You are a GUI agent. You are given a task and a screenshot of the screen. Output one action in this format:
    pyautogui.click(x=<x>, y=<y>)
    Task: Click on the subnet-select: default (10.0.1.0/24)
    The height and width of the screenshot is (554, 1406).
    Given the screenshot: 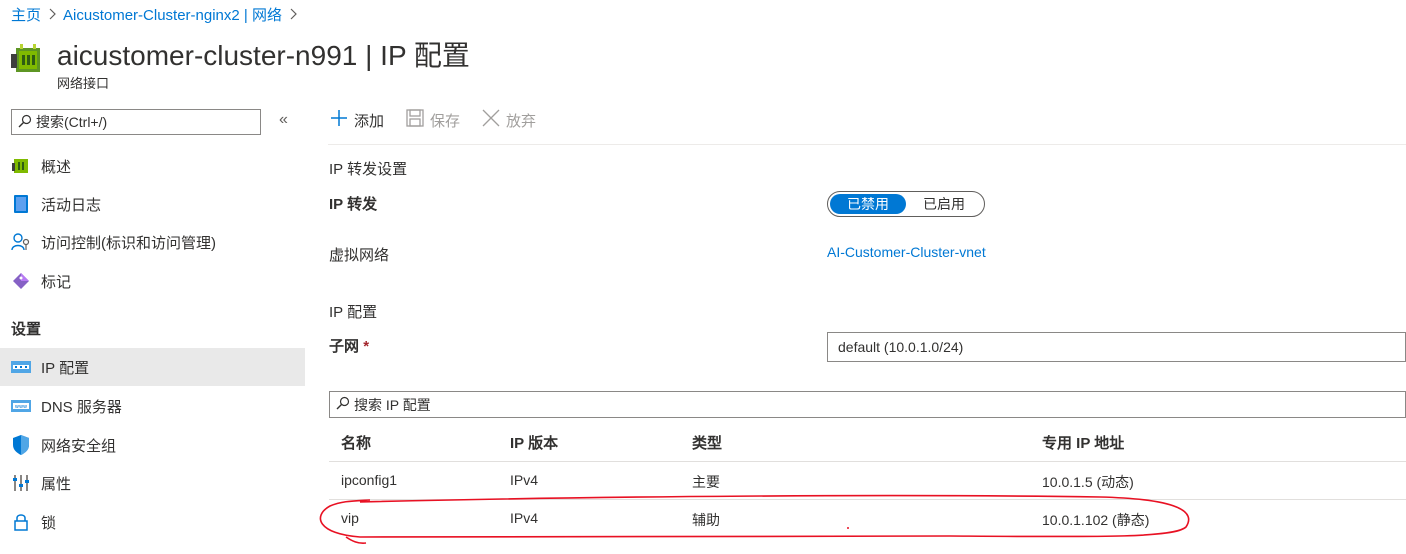 What is the action you would take?
    pyautogui.click(x=1116, y=347)
    